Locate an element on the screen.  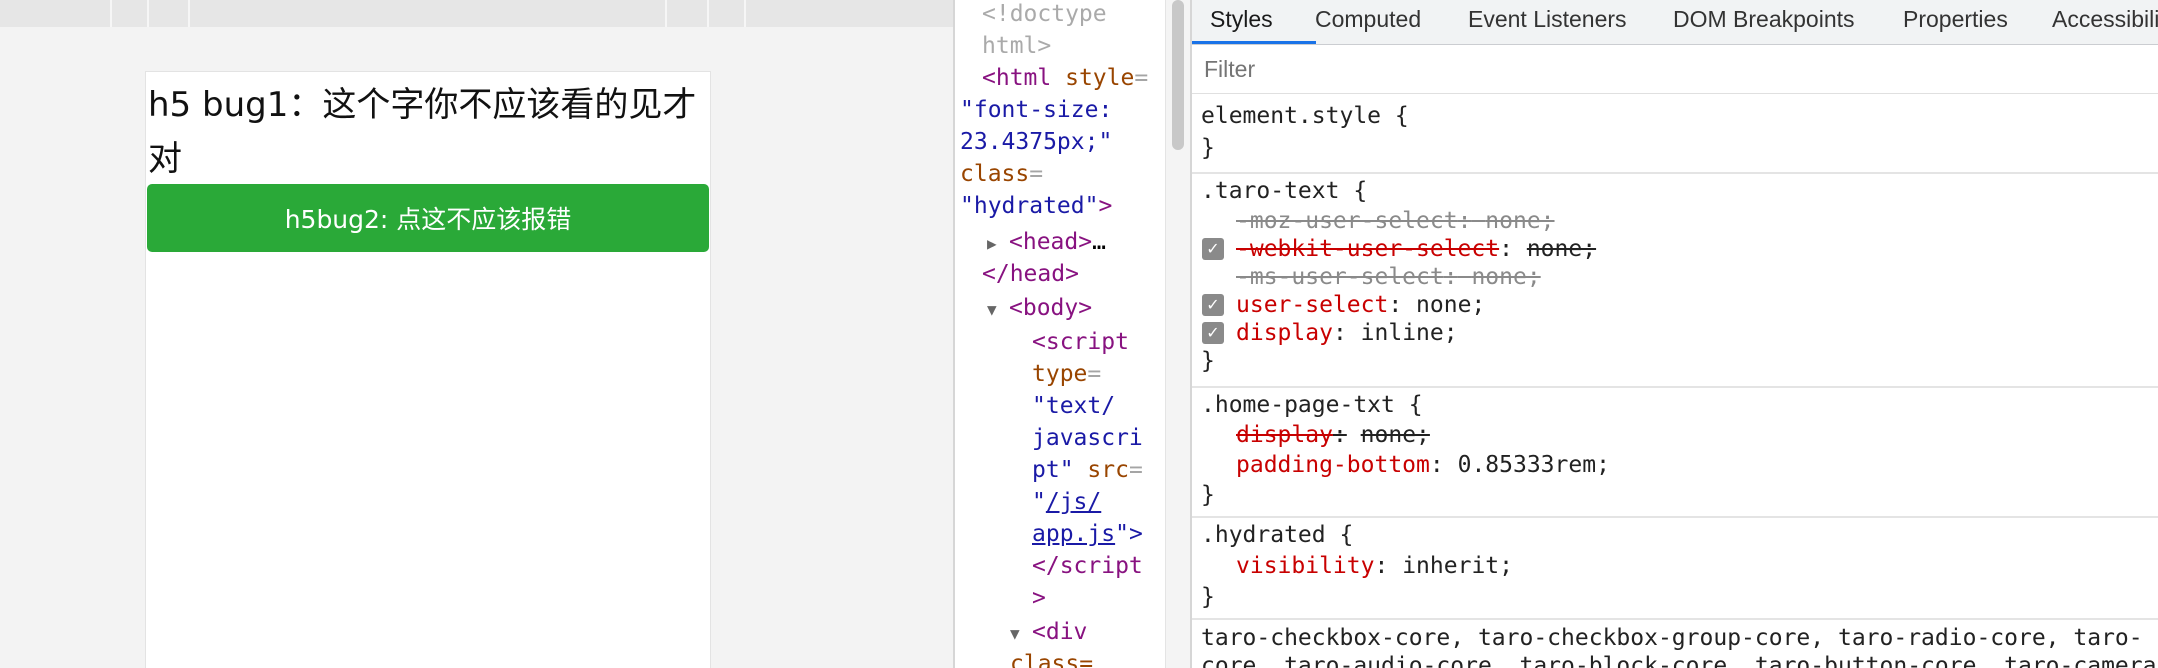
declaration: padding-bottom: 0.85333rem; is located at coordinates (1423, 465).